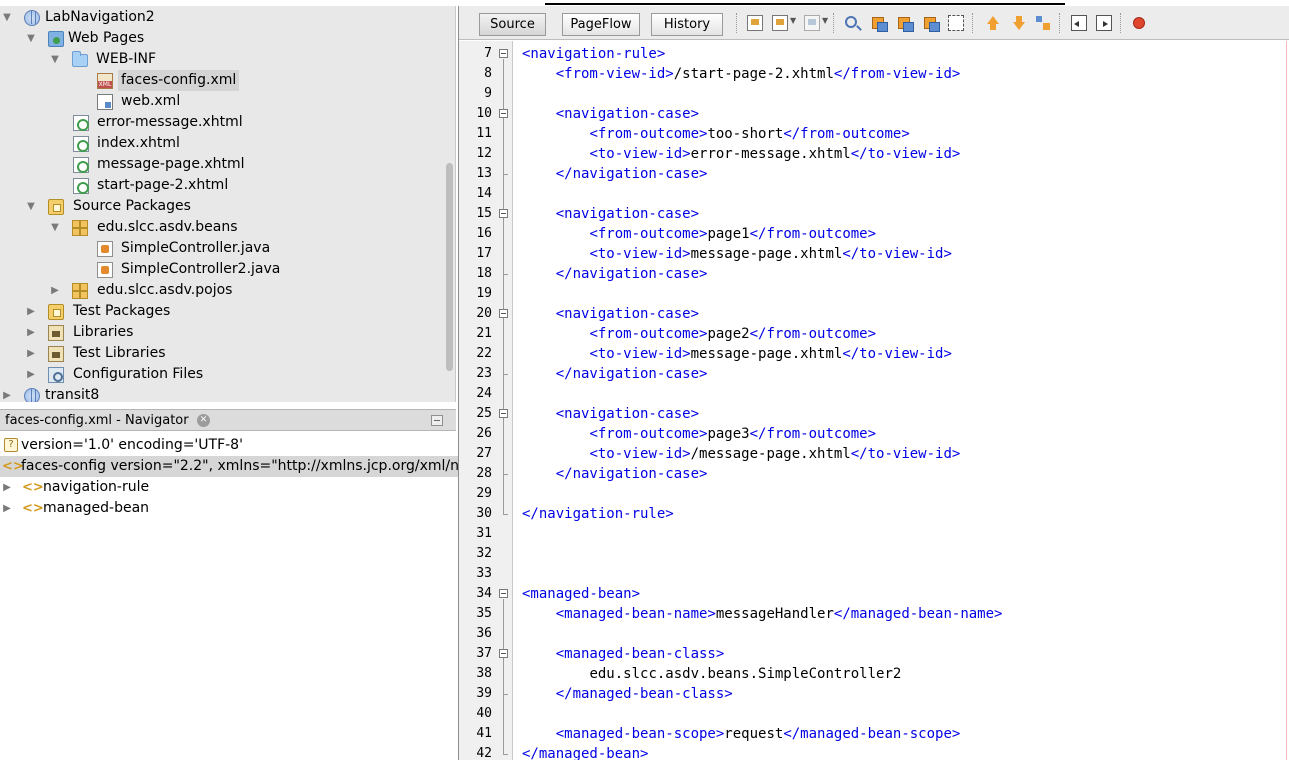 This screenshot has height=760, width=1289. What do you see at coordinates (56, 39) in the screenshot?
I see `web-pages-icon` at bounding box center [56, 39].